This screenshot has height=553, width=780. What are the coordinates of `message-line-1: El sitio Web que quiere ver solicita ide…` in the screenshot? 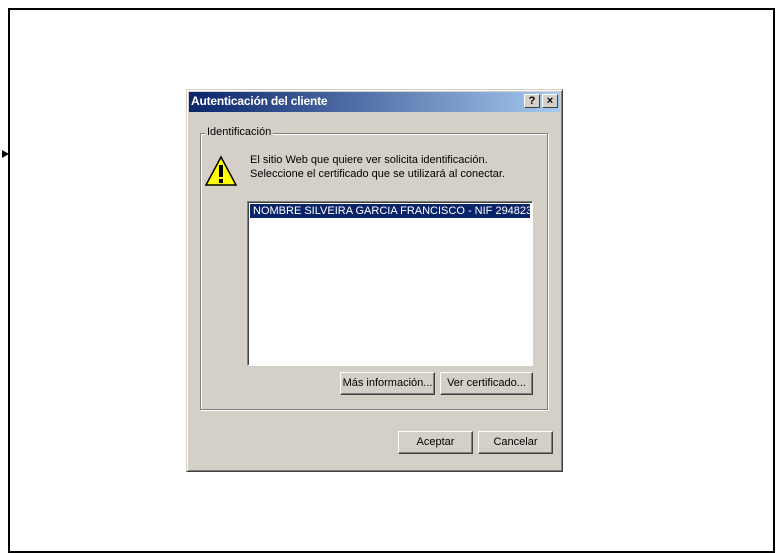 It's located at (369, 160).